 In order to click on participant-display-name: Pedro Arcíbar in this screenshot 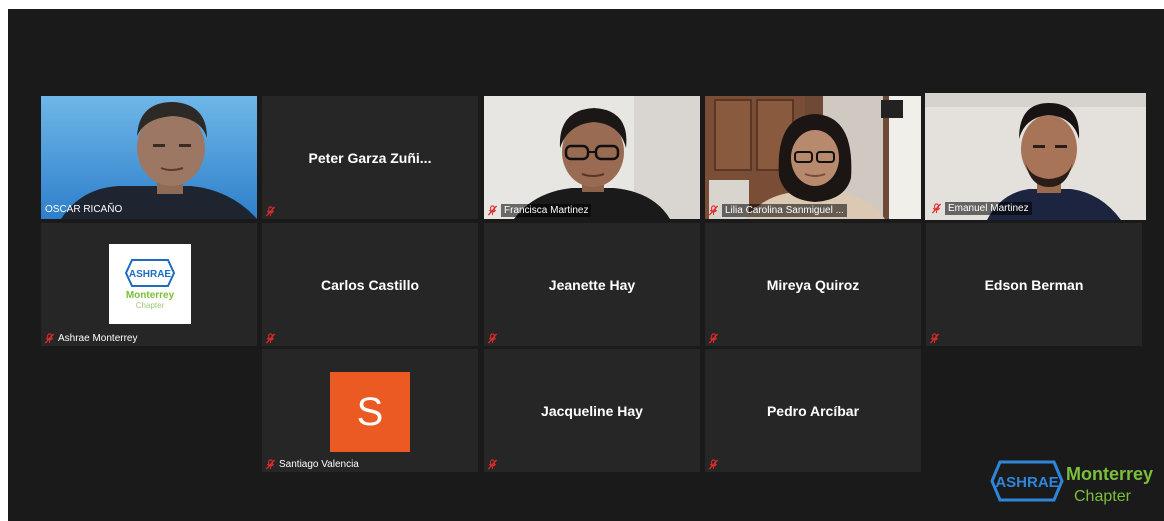, I will do `click(813, 410)`.